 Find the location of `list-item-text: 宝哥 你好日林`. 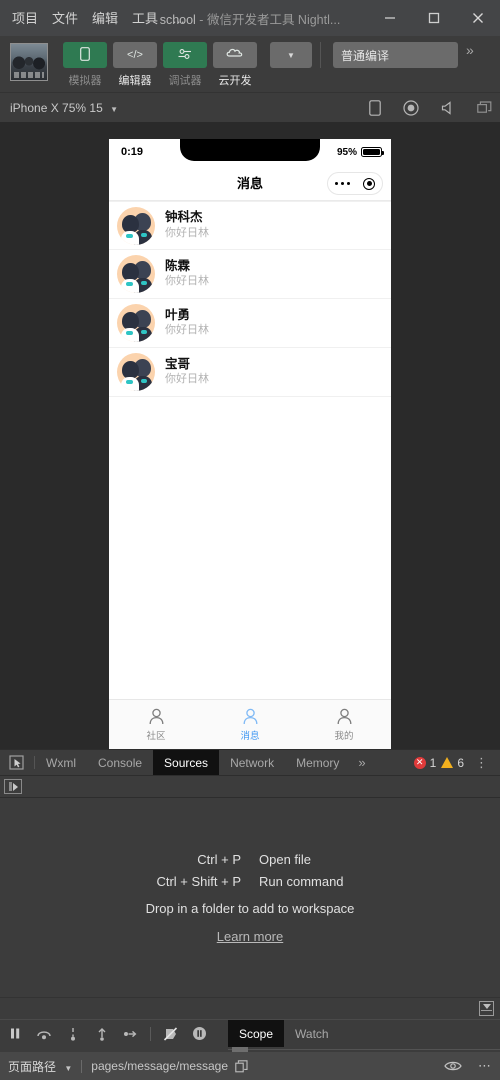

list-item-text: 宝哥 你好日林 is located at coordinates (278, 372).